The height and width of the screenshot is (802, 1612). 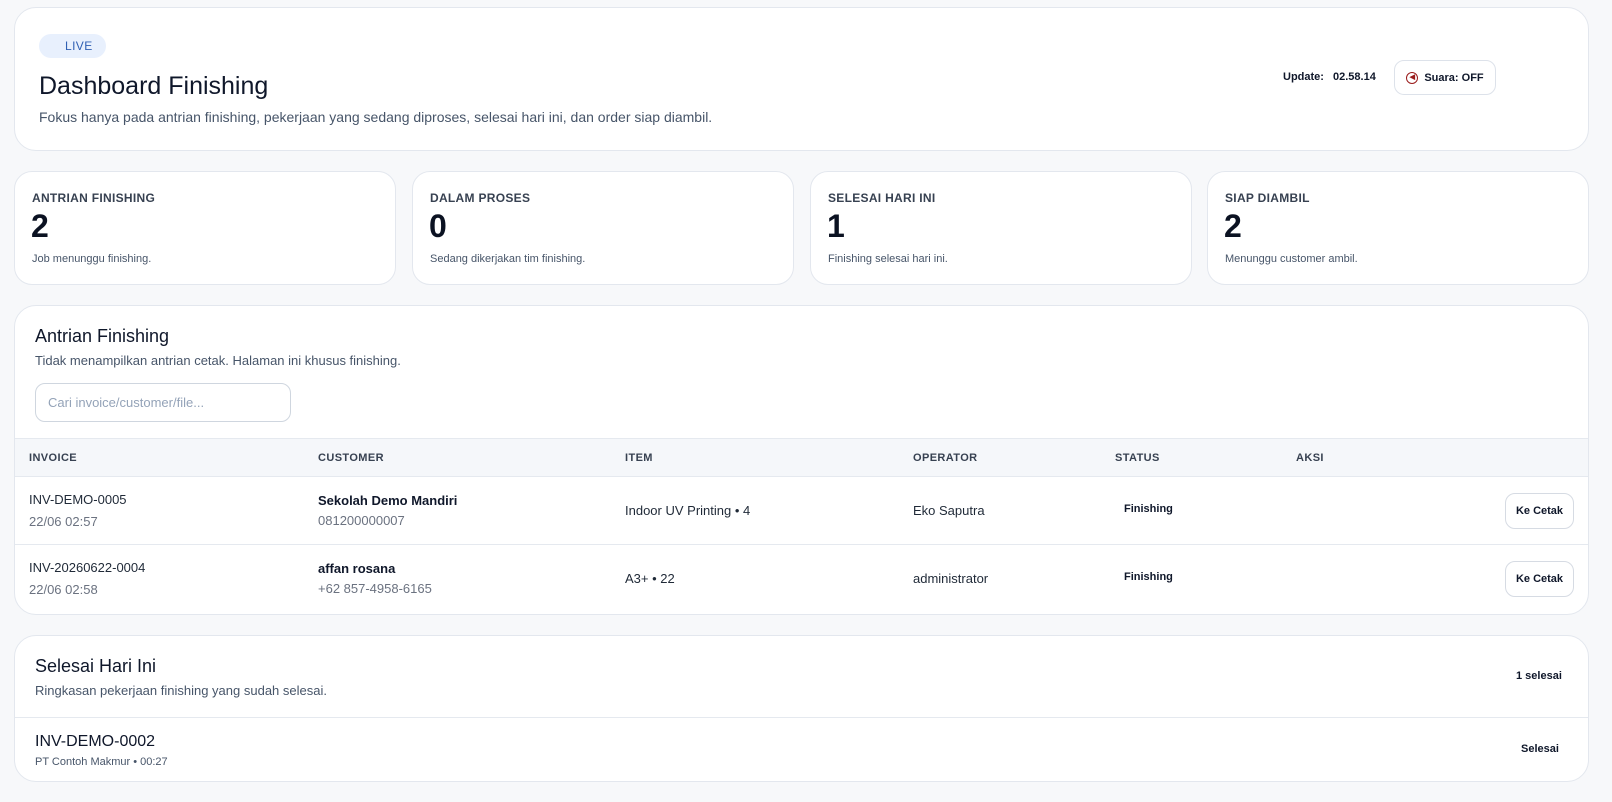 I want to click on invoice-date: 22/06 02:57, so click(x=63, y=521).